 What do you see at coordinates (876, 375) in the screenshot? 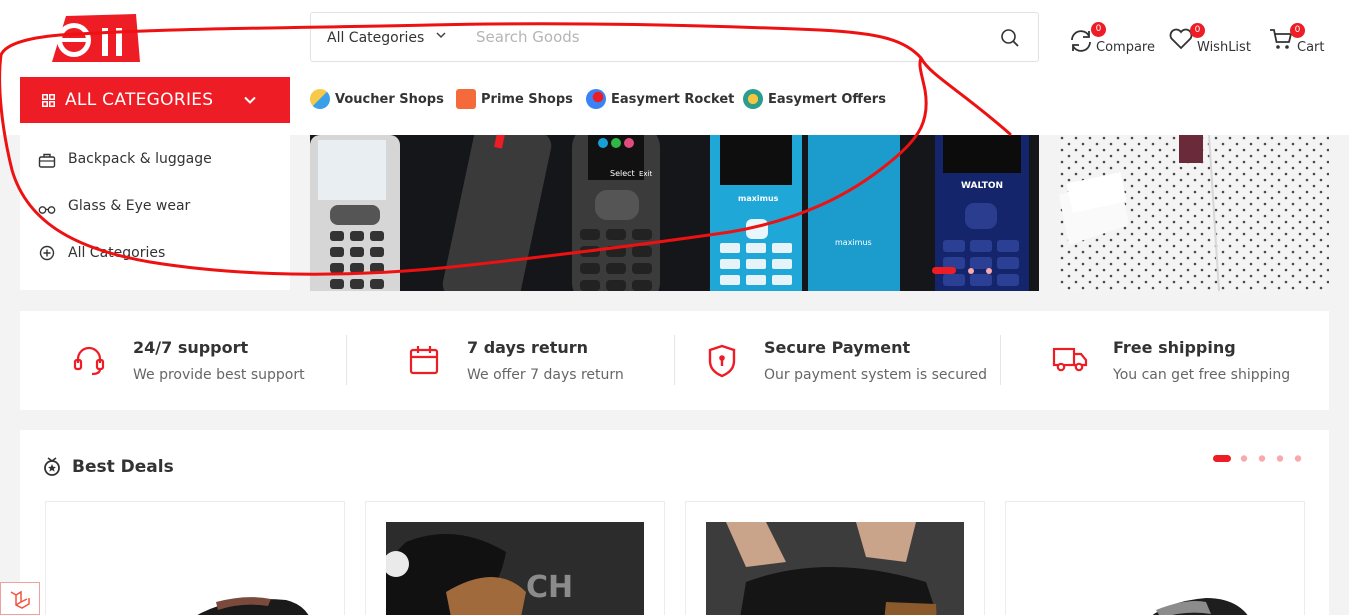
I see `feature-description: Our payment system is secured` at bounding box center [876, 375].